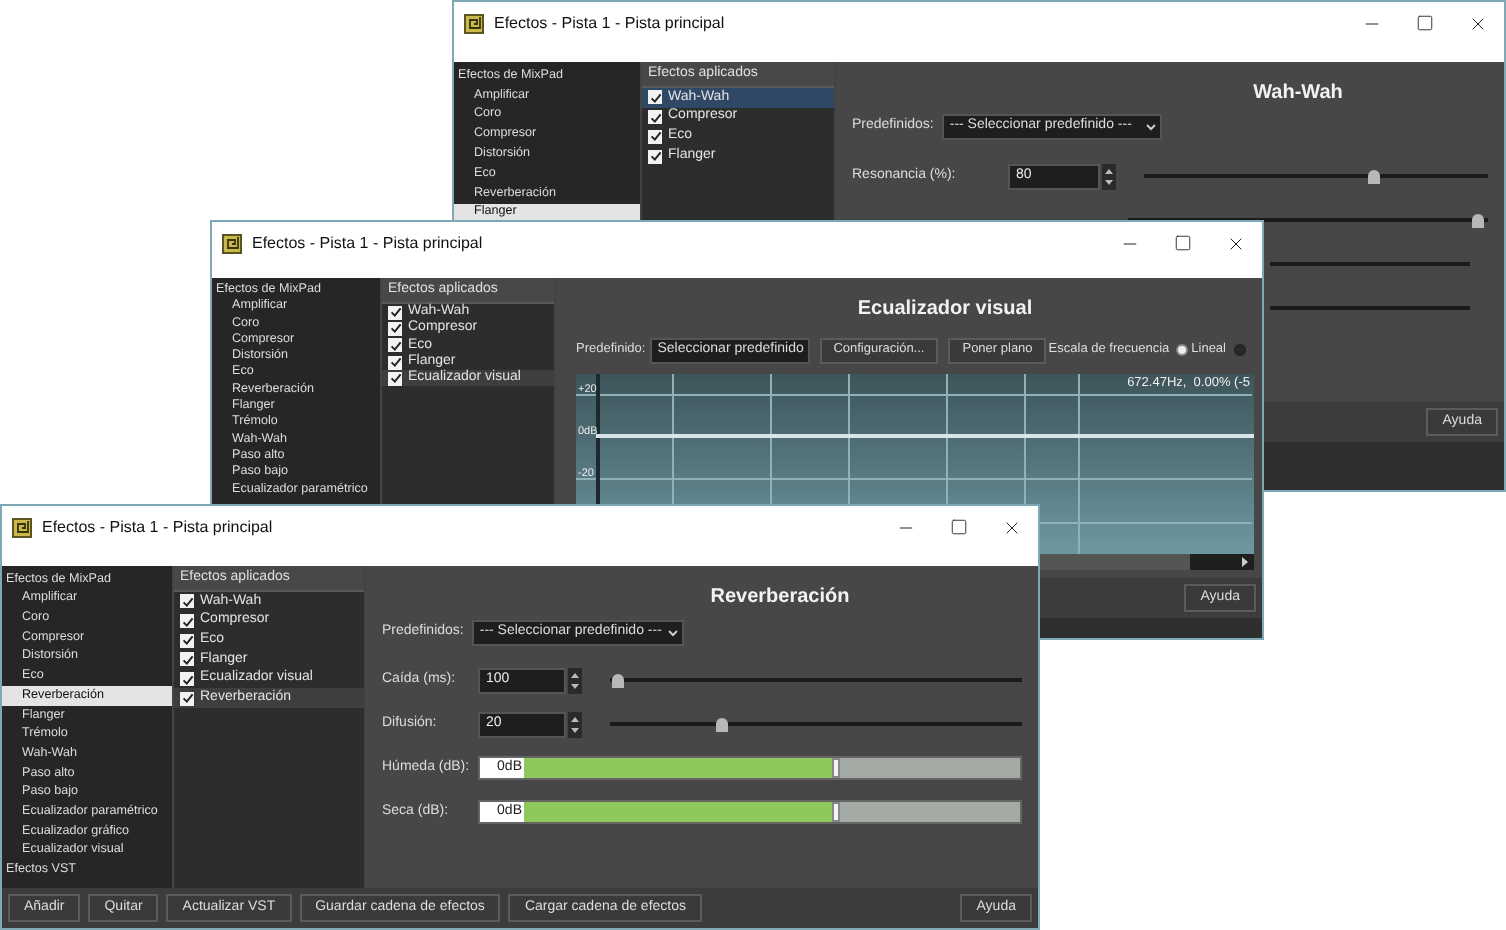  Describe the element at coordinates (1298, 93) in the screenshot. I see `effect-title: Wah-Wah` at that location.